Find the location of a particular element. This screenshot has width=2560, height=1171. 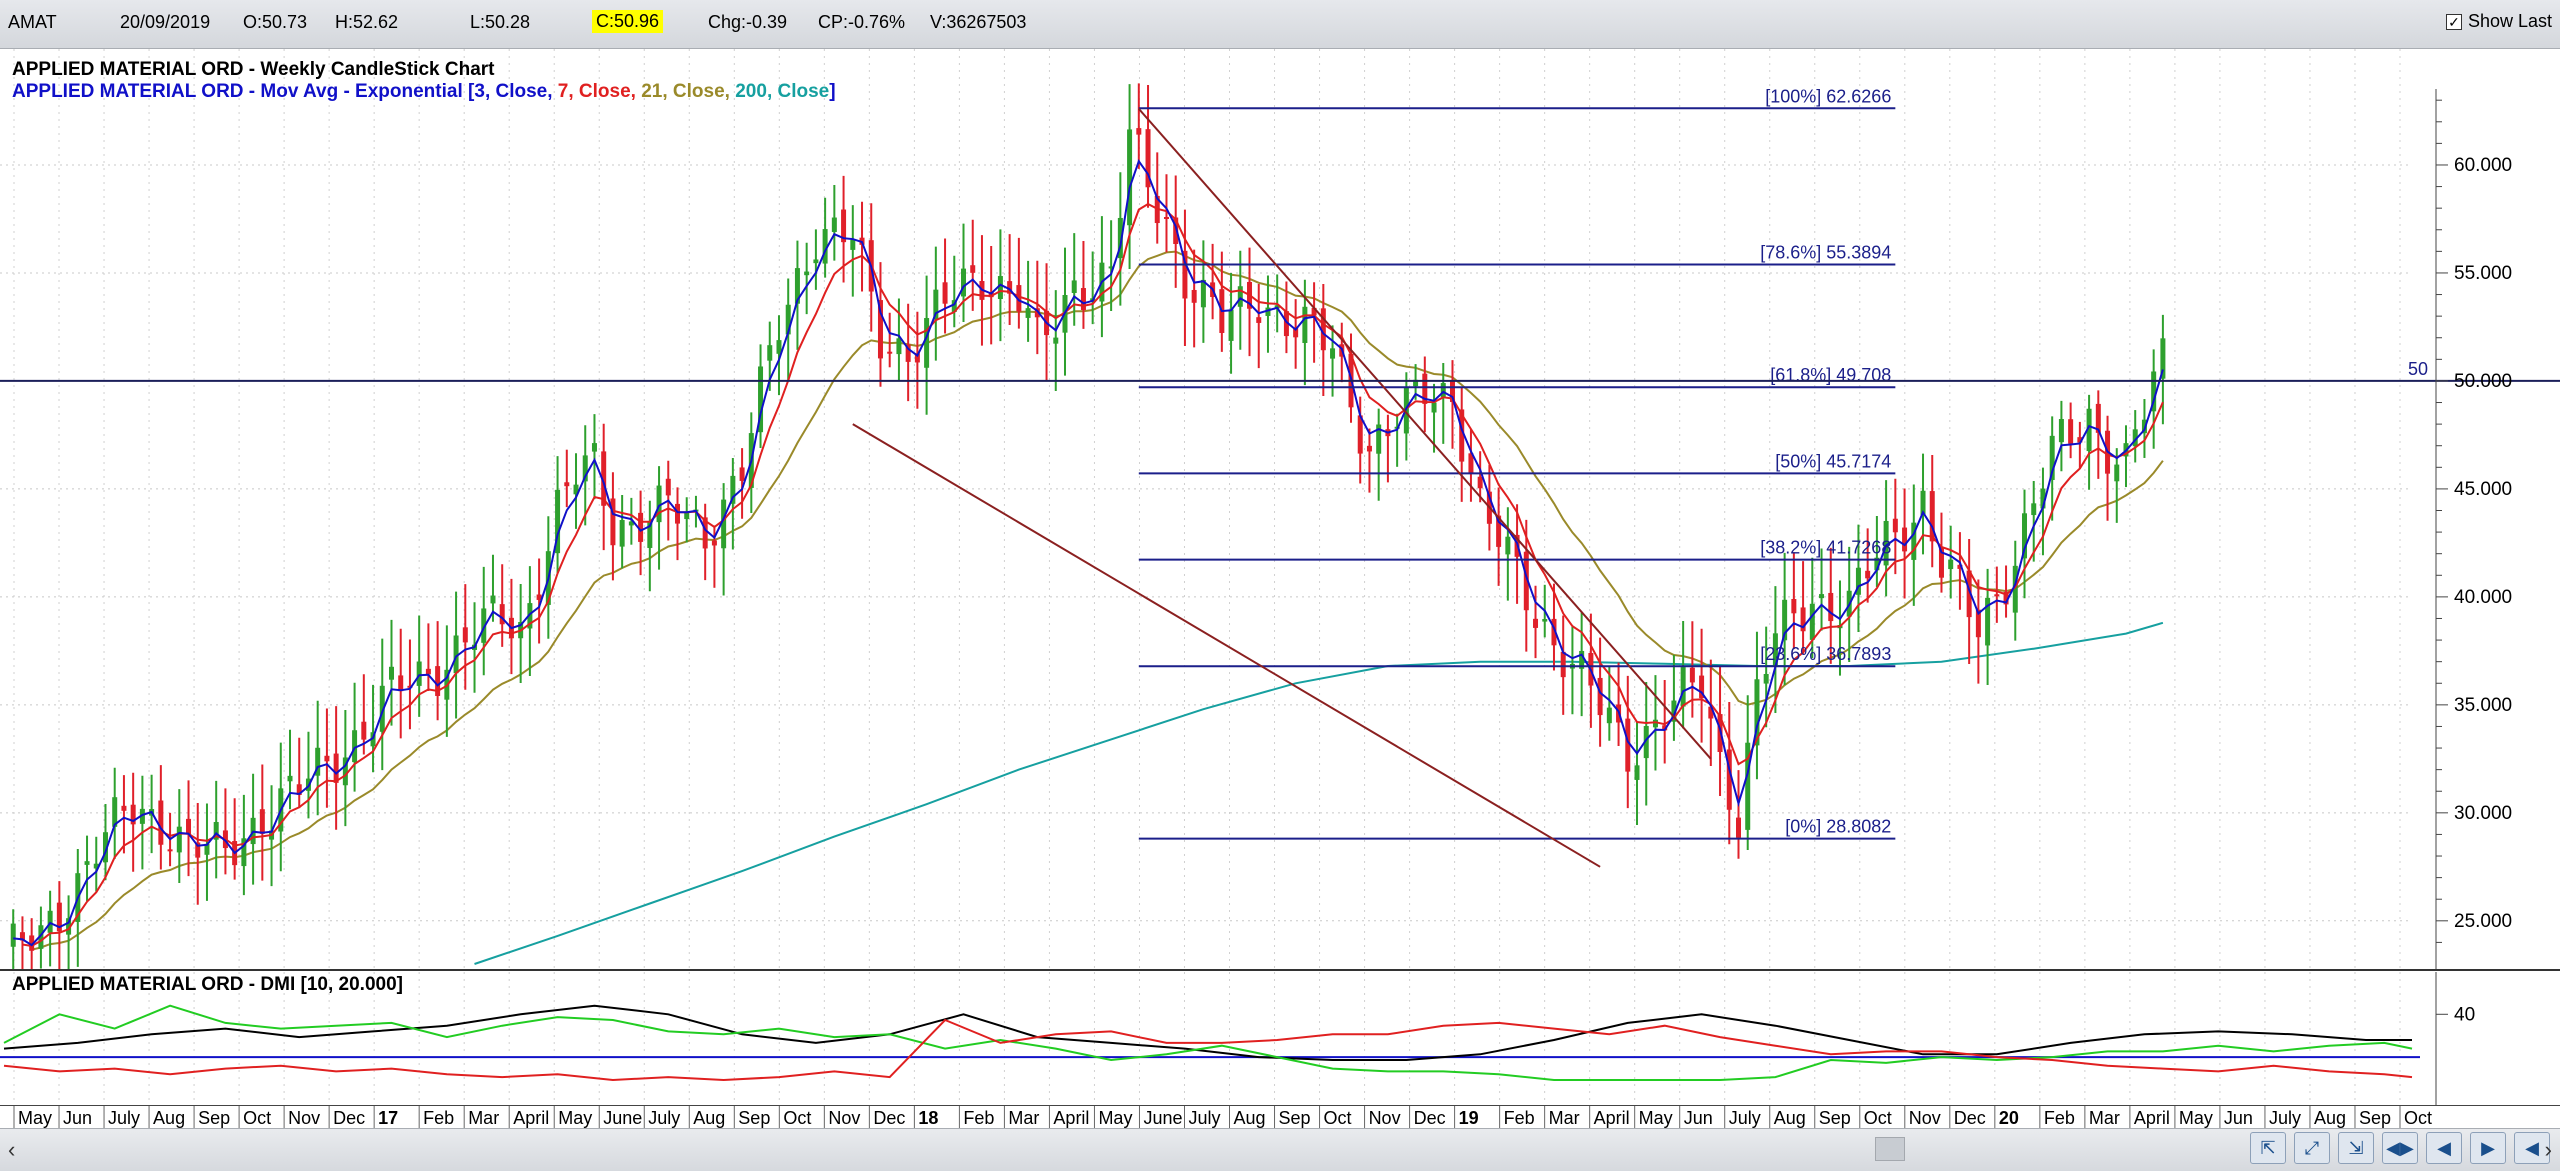

chart-nav-button: ◀▶ is located at coordinates (2400, 1148).